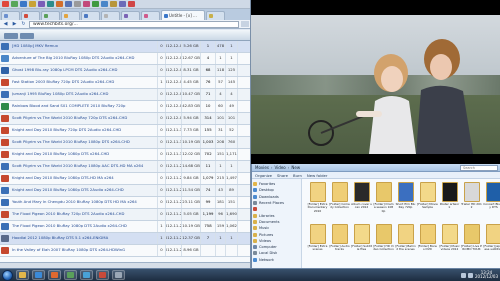 This screenshot has height=281, width=500. What do you see at coordinates (207, 226) in the screenshot?
I see `seeders-count: 758` at bounding box center [207, 226].